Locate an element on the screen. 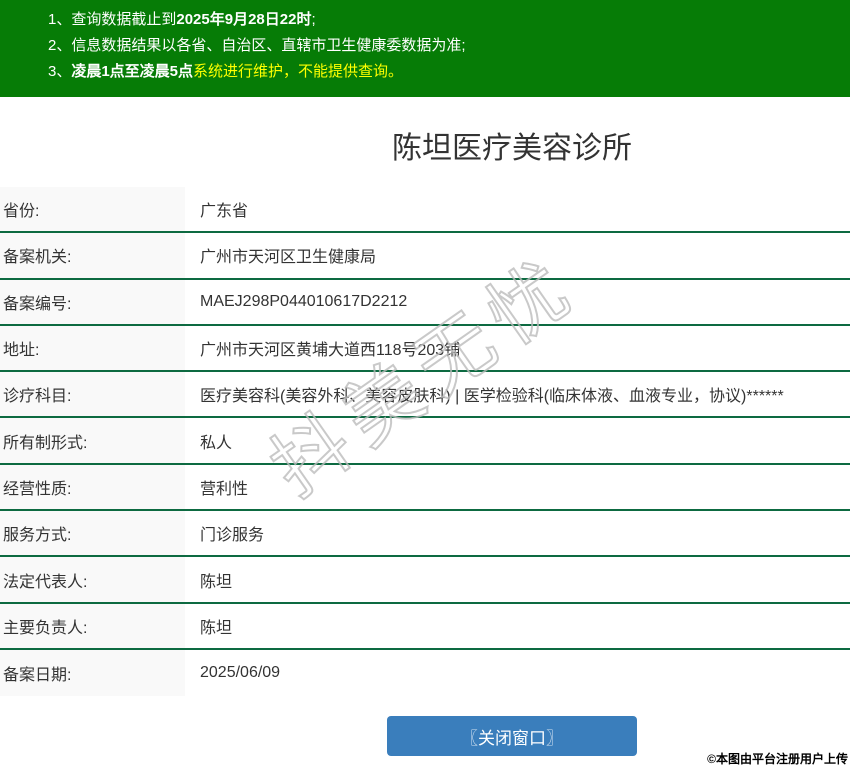 The width and height of the screenshot is (850, 769). table-row: 备案机关: 广州市天河区卫生健康局 is located at coordinates (425, 256).